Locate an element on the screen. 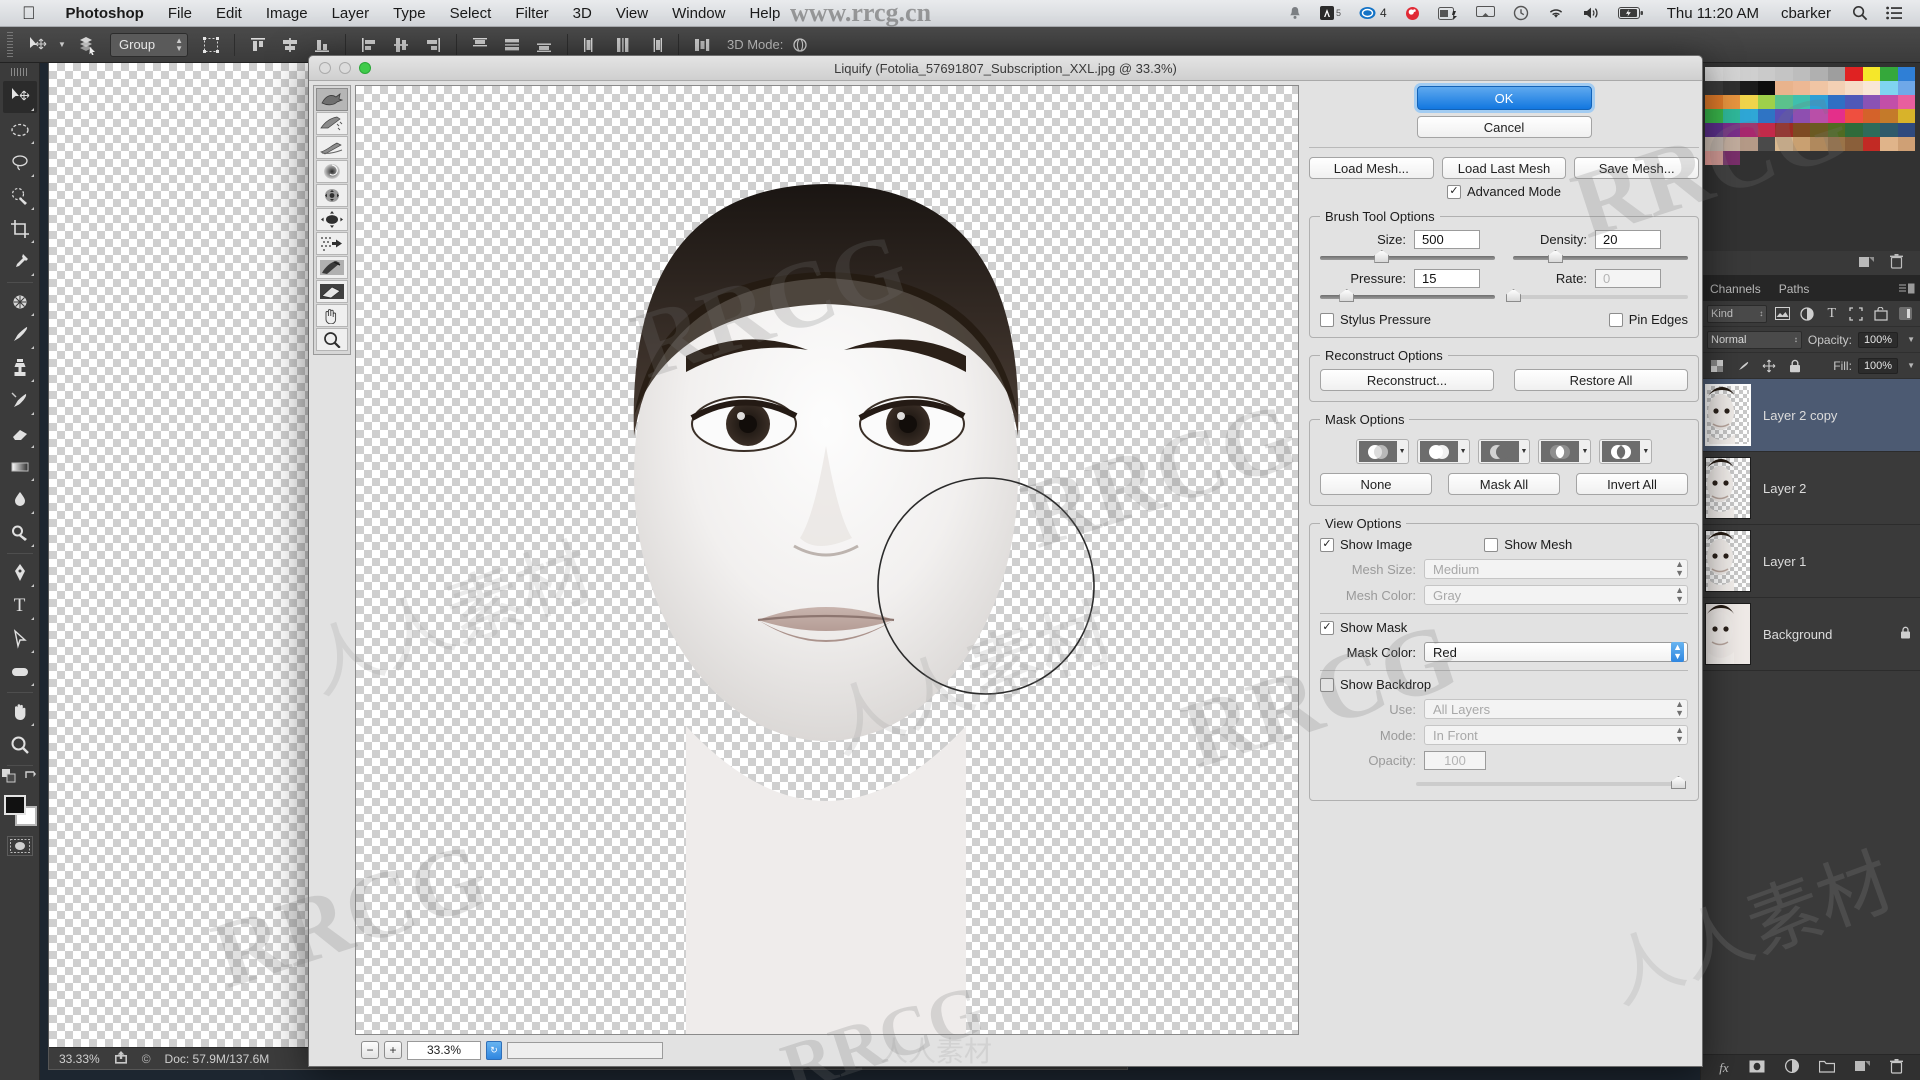 The width and height of the screenshot is (1920, 1080). lock-position-icon is located at coordinates (1769, 366).